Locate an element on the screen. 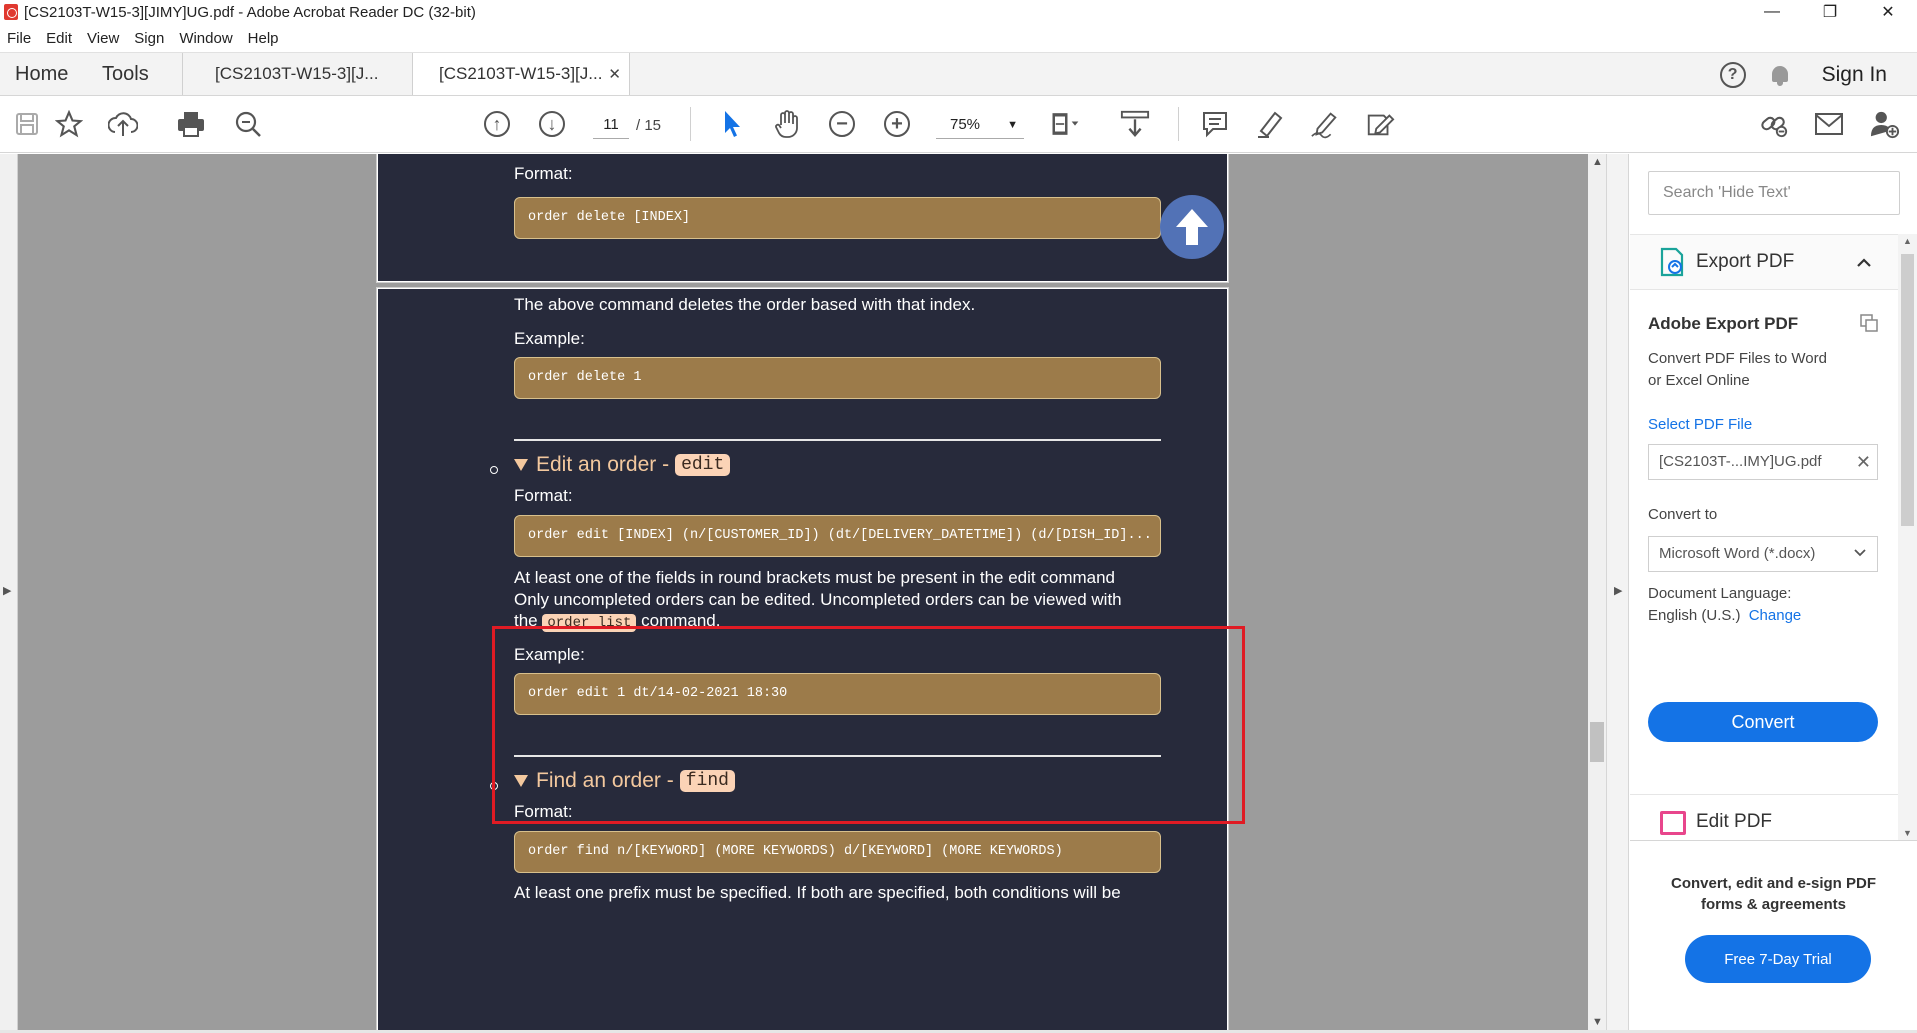  list-bullet is located at coordinates (494, 470).